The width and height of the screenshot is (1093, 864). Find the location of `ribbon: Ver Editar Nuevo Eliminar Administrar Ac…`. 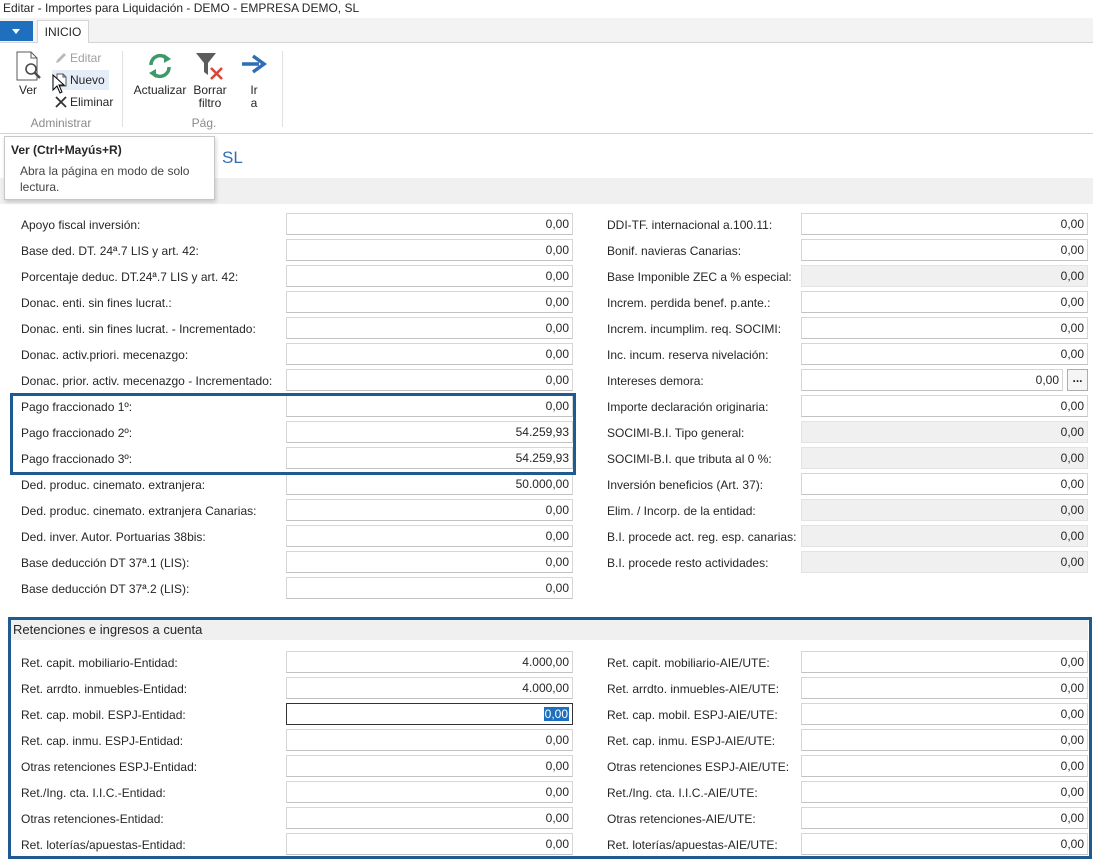

ribbon: Ver Editar Nuevo Eliminar Administrar Ac… is located at coordinates (546, 88).